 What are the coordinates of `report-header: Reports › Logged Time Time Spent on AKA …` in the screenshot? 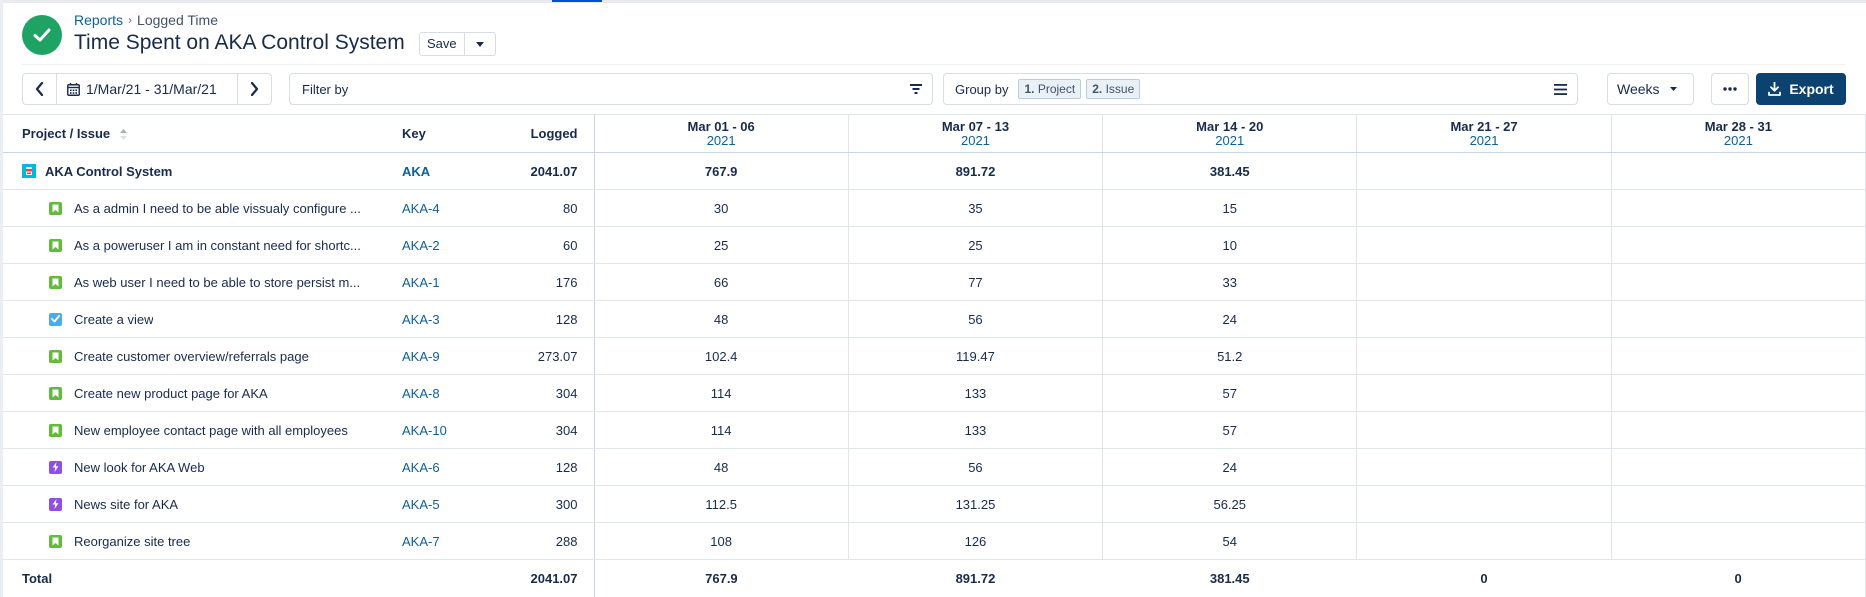 It's located at (932, 36).